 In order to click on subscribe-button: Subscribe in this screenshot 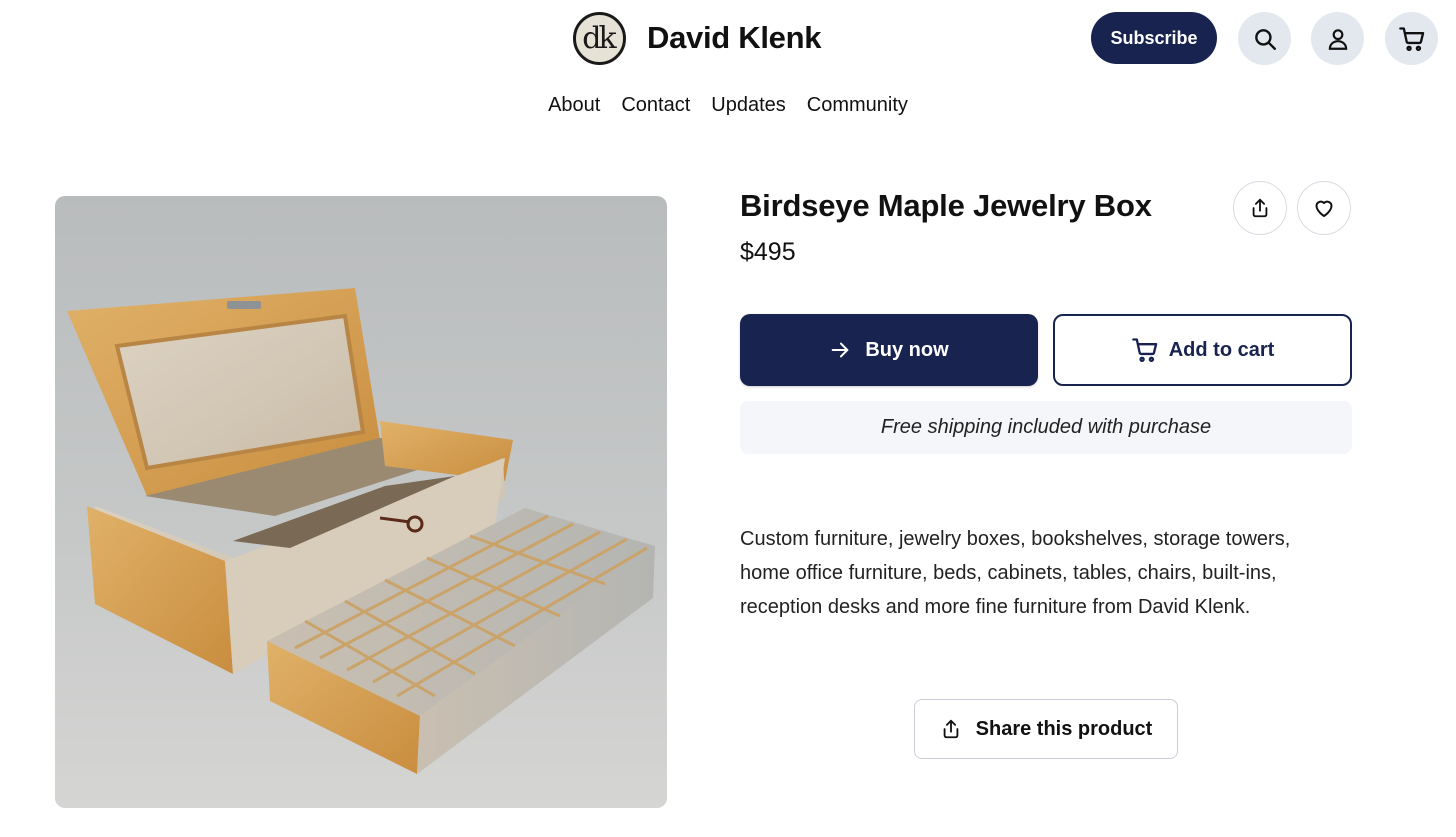, I will do `click(1154, 38)`.